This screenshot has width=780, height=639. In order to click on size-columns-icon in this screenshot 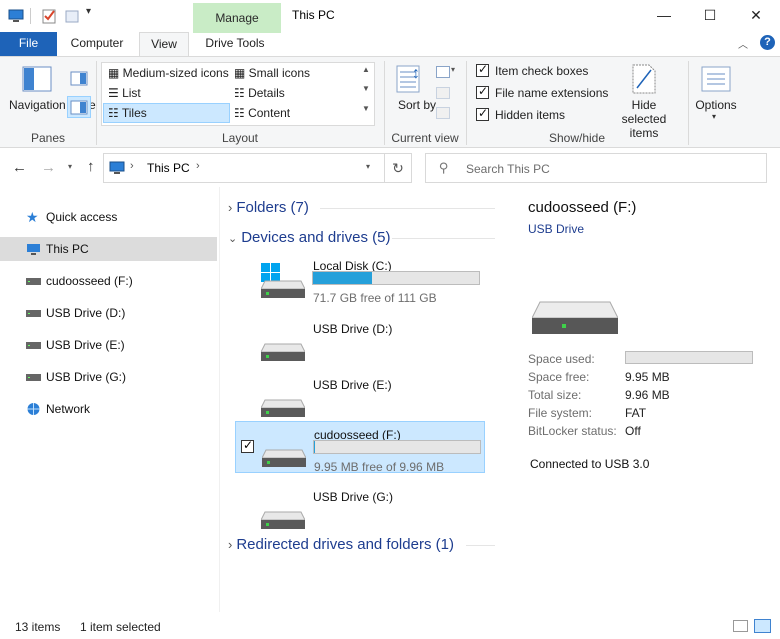, I will do `click(443, 113)`.